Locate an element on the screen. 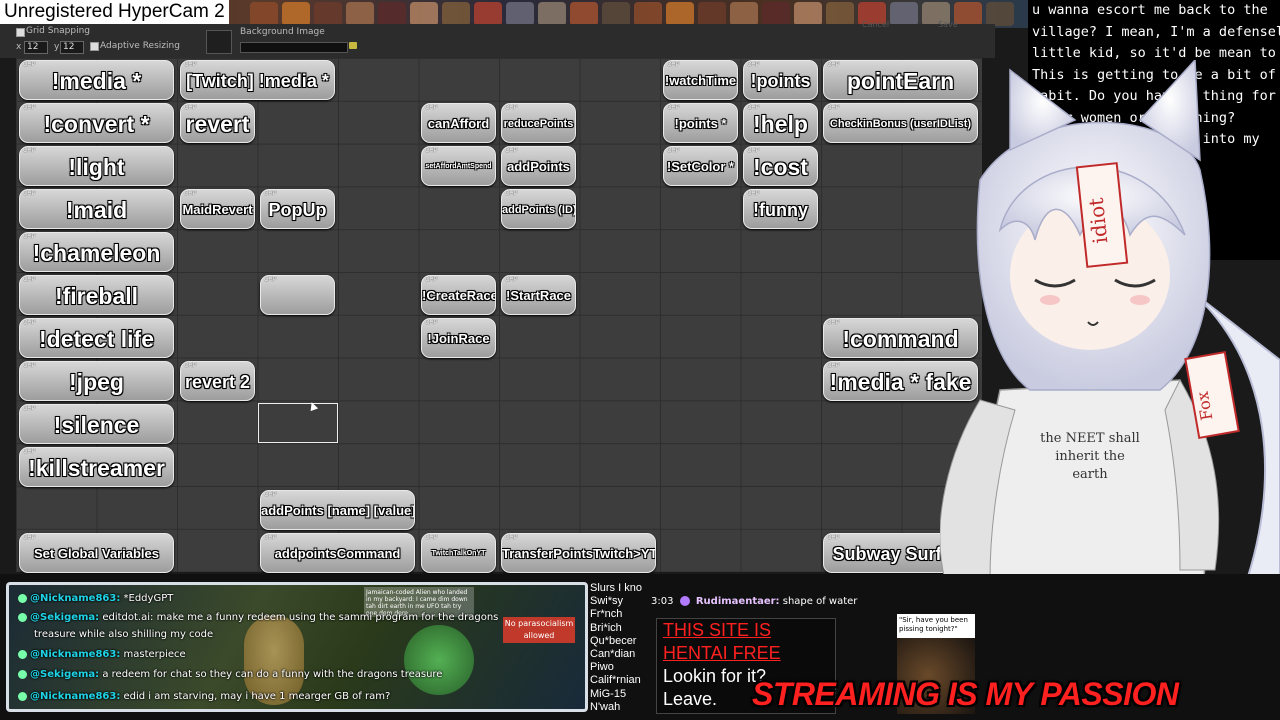  deck-button-chameleon: CHP !chameleon is located at coordinates (96, 252).